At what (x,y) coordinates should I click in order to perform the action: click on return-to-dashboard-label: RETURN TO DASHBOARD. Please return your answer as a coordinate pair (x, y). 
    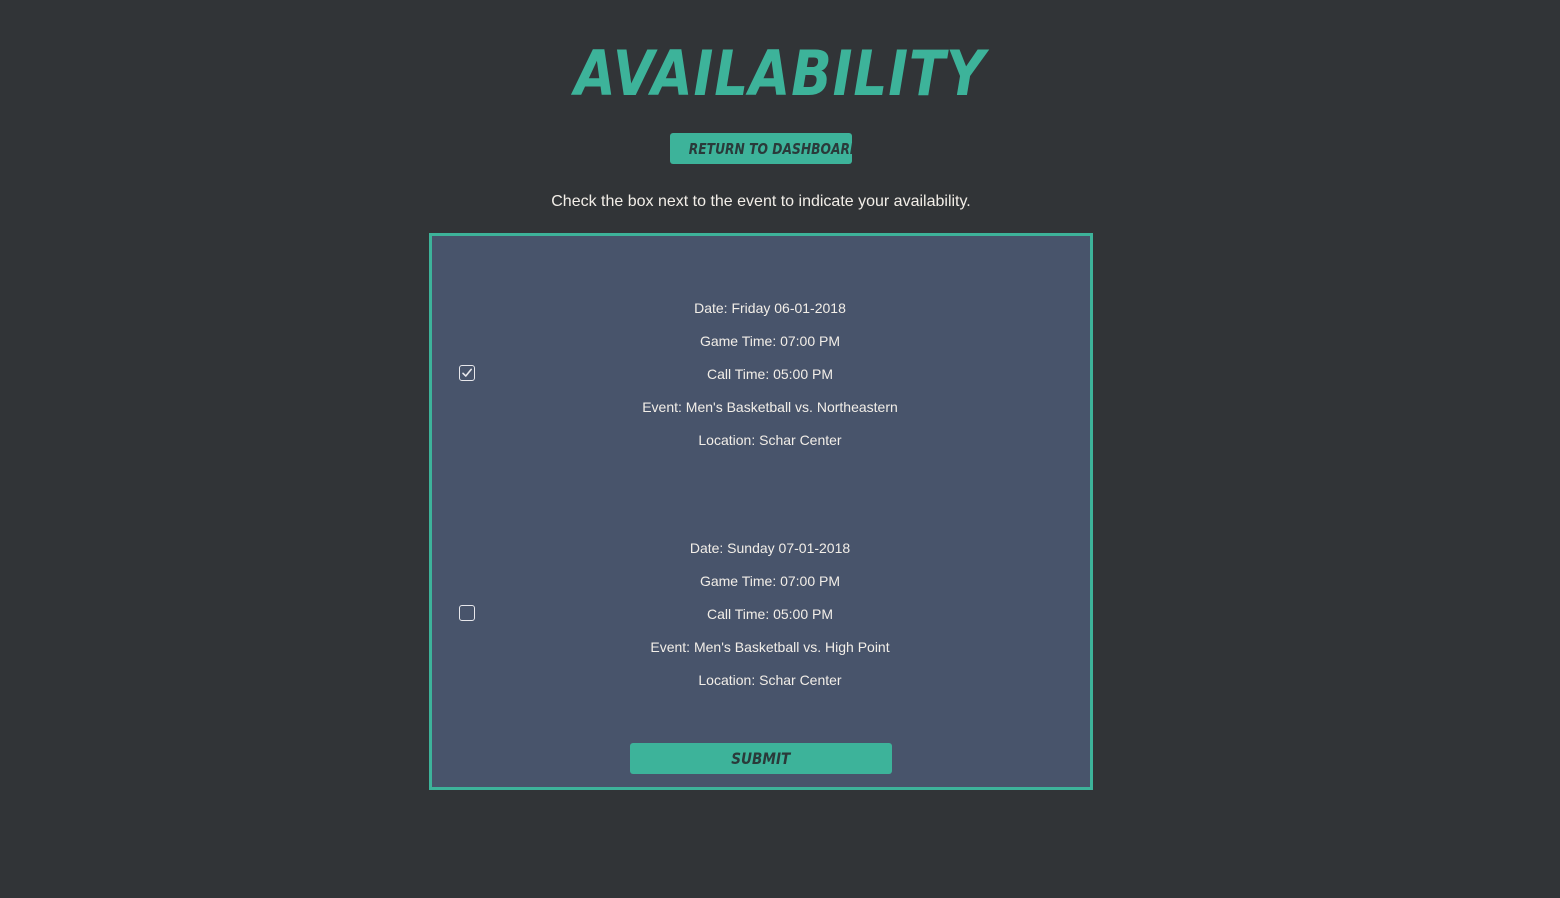
    Looking at the image, I should click on (770, 148).